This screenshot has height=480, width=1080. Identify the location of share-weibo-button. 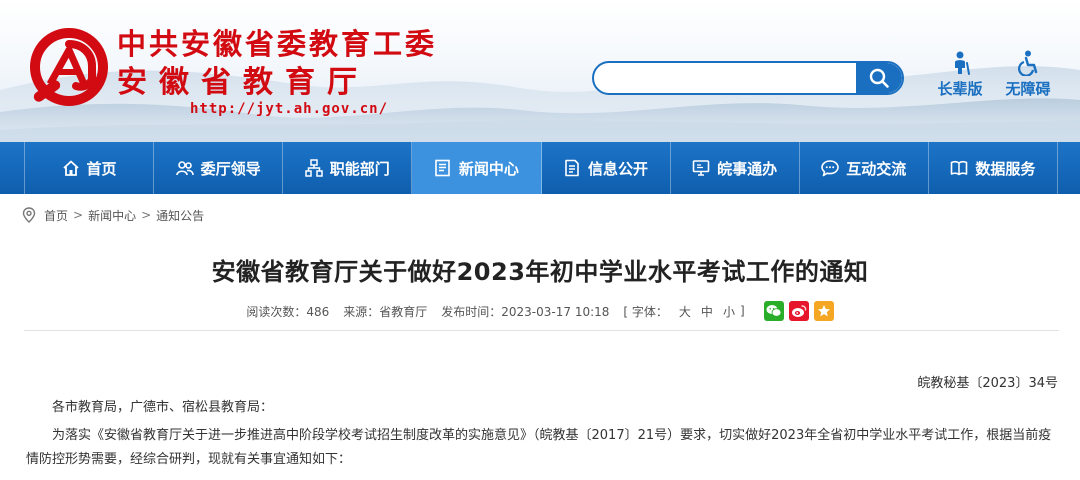
(798, 311).